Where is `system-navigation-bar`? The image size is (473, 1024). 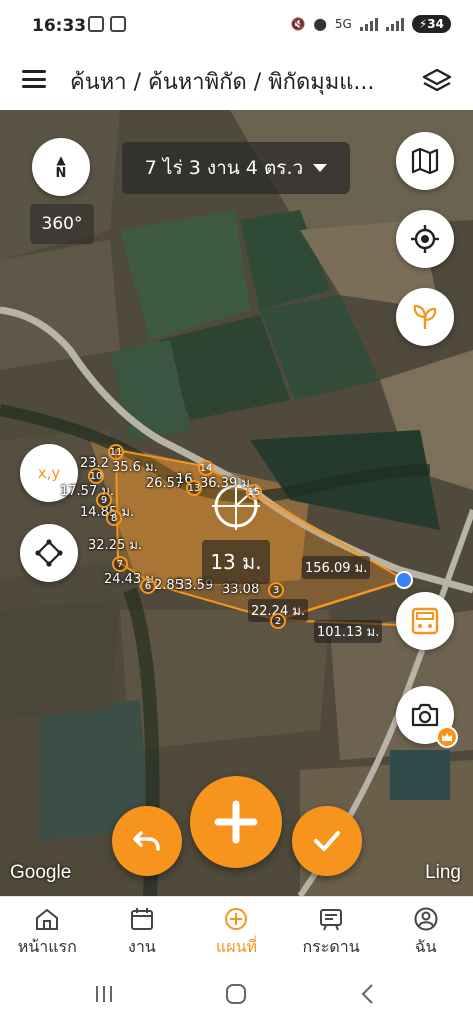
system-navigation-bar is located at coordinates (236, 995).